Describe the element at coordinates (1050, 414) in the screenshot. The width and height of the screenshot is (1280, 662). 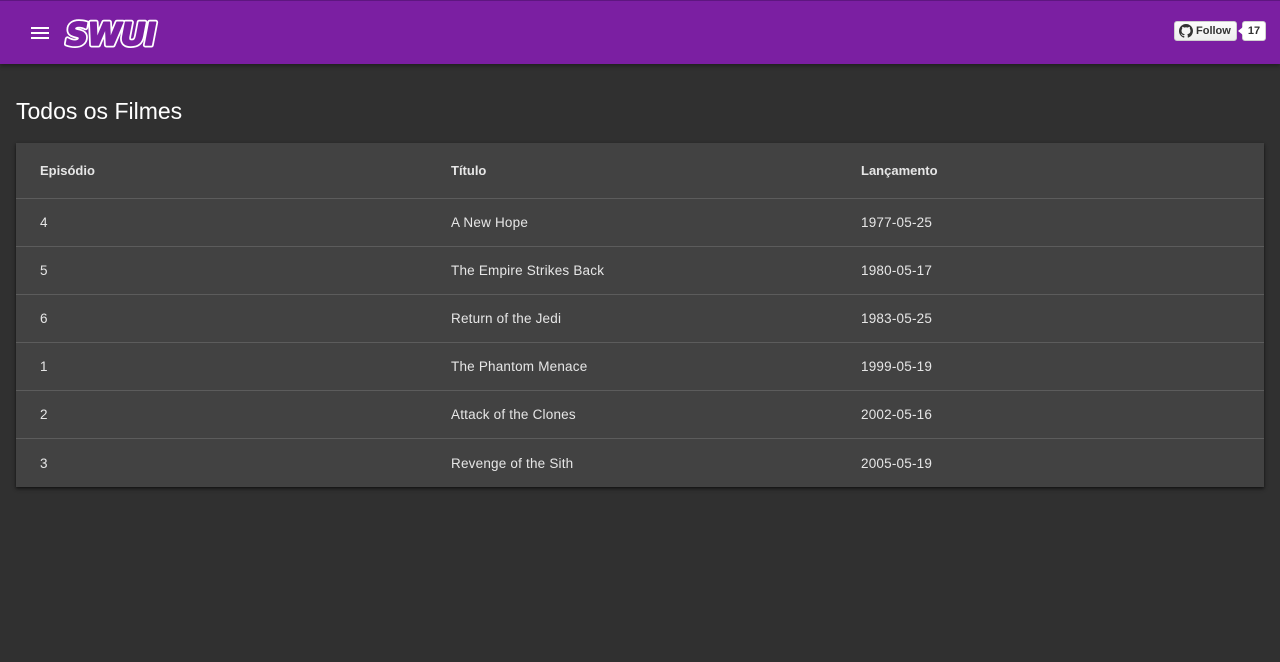
I see `cell-release: 2002-05-16` at that location.